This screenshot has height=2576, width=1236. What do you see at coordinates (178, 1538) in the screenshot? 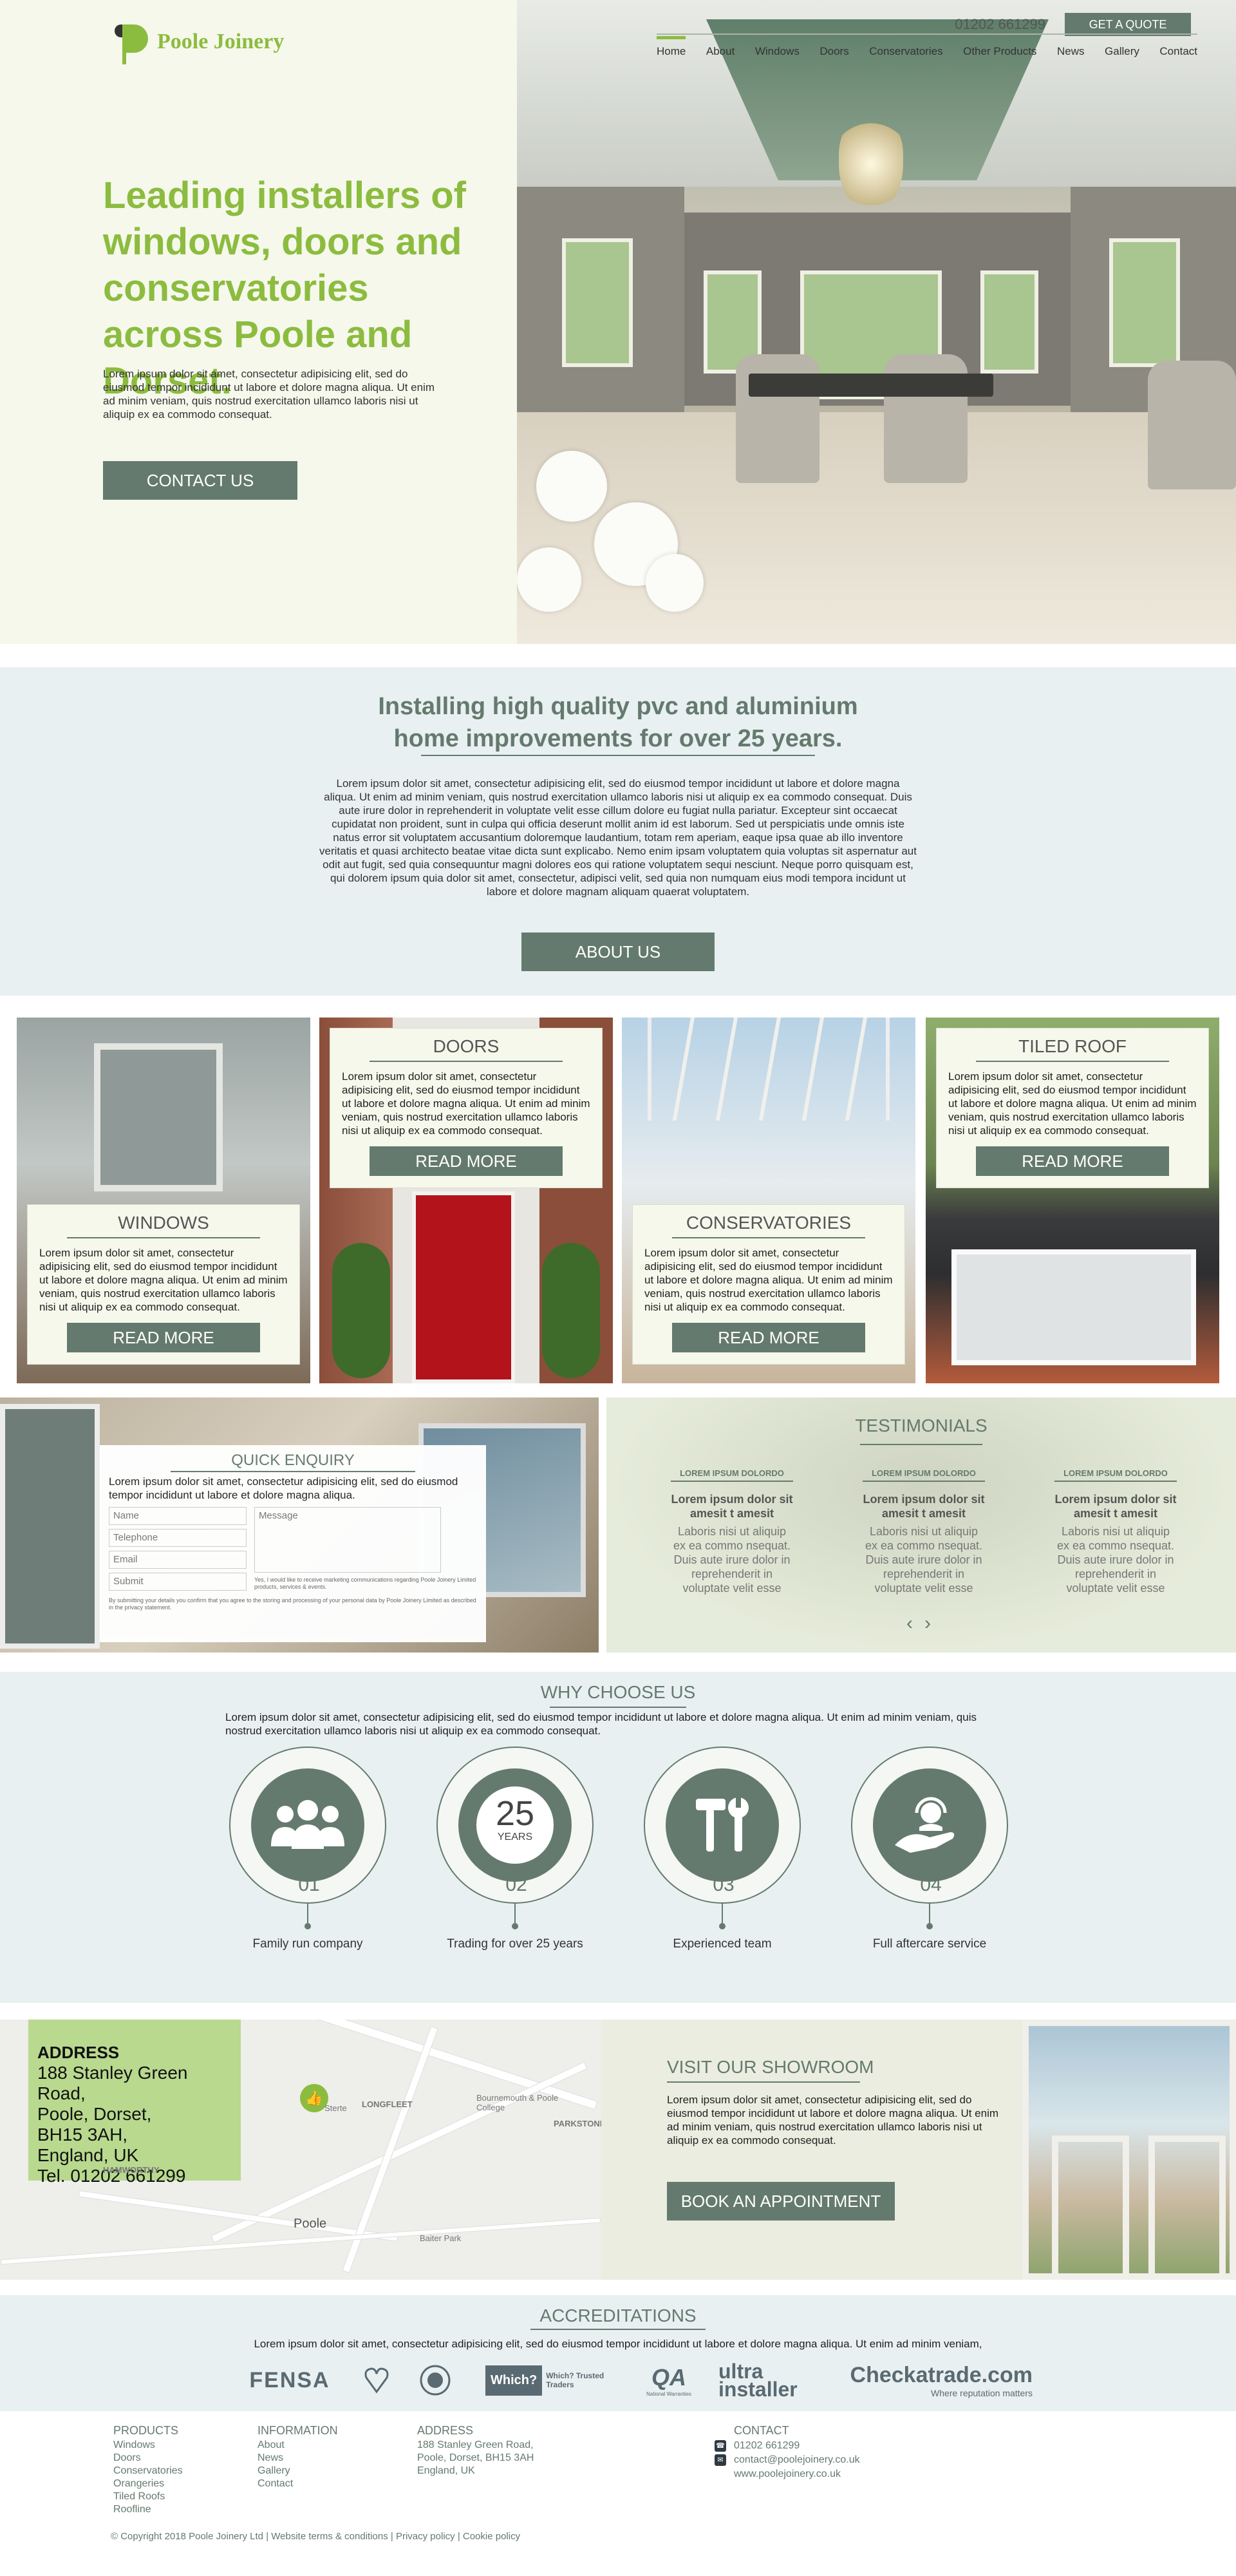
I see `telephone-field: Telephone` at bounding box center [178, 1538].